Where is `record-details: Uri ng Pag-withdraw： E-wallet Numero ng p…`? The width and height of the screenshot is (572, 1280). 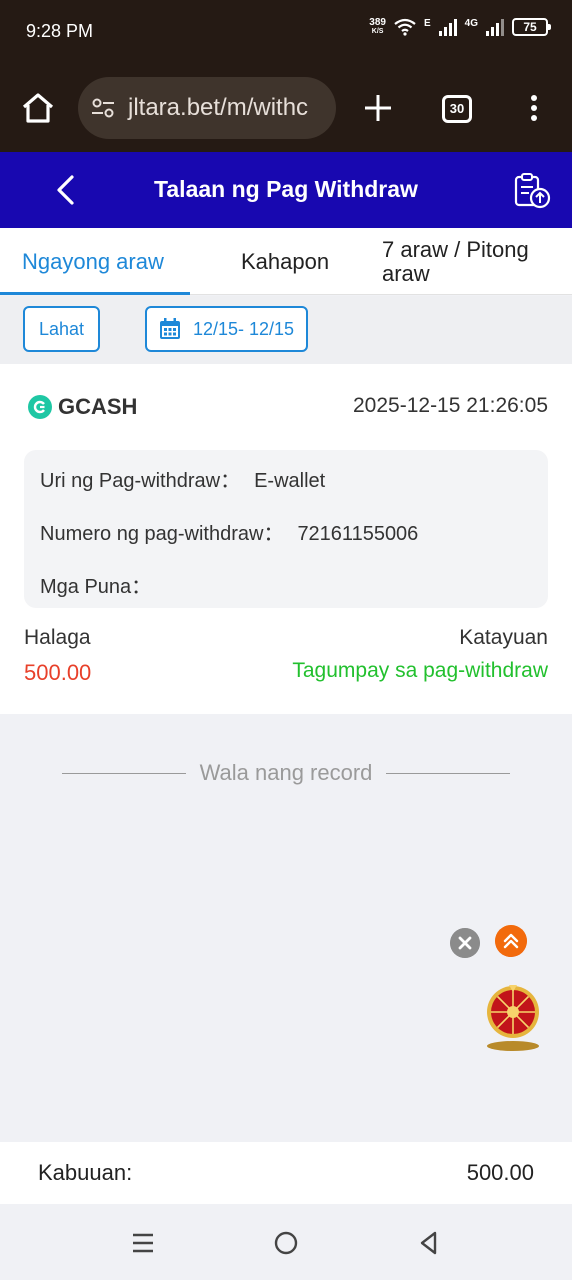 record-details: Uri ng Pag-withdraw： E-wallet Numero ng p… is located at coordinates (286, 529).